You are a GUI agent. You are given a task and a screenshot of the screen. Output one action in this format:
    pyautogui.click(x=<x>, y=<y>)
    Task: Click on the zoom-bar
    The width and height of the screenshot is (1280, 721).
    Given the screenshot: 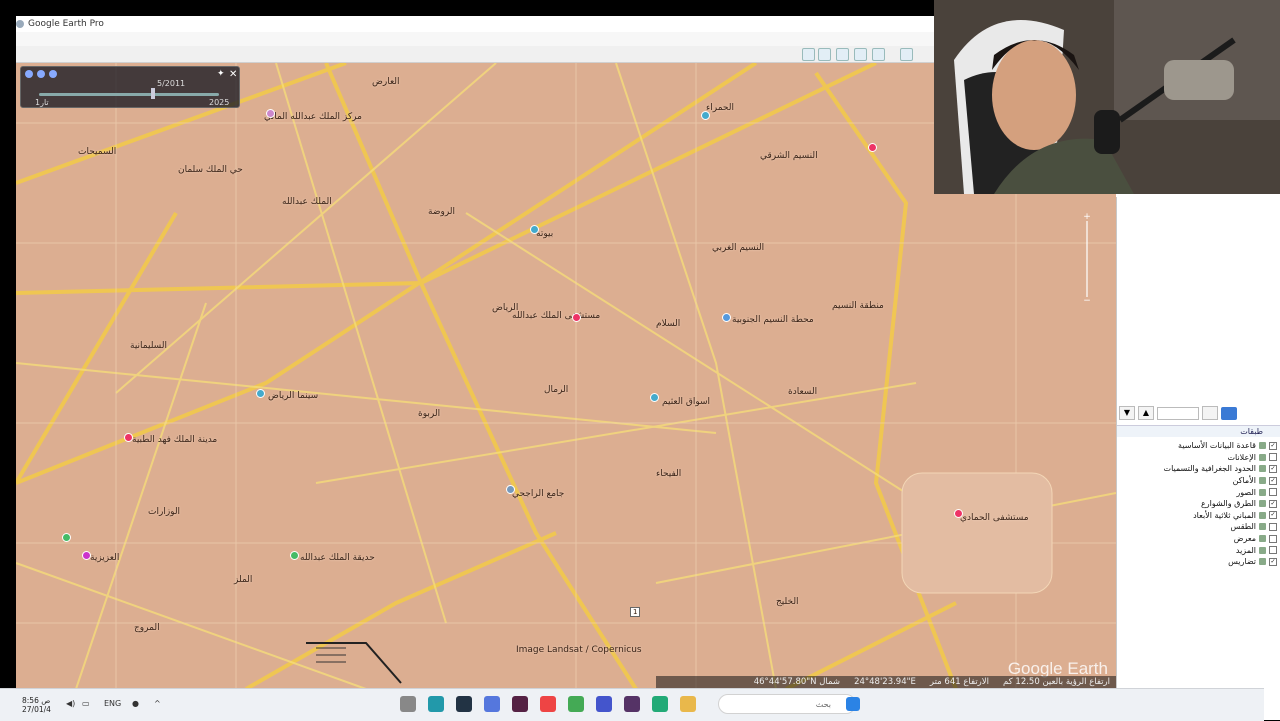 What is the action you would take?
    pyautogui.click(x=1087, y=259)
    